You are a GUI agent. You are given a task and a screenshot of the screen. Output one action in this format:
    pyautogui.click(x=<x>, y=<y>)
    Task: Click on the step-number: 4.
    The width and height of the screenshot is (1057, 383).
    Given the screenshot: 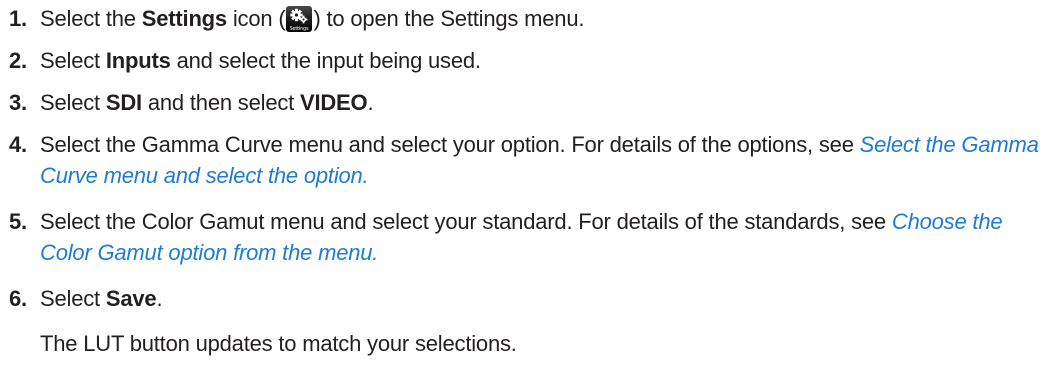 What is the action you would take?
    pyautogui.click(x=18, y=144)
    